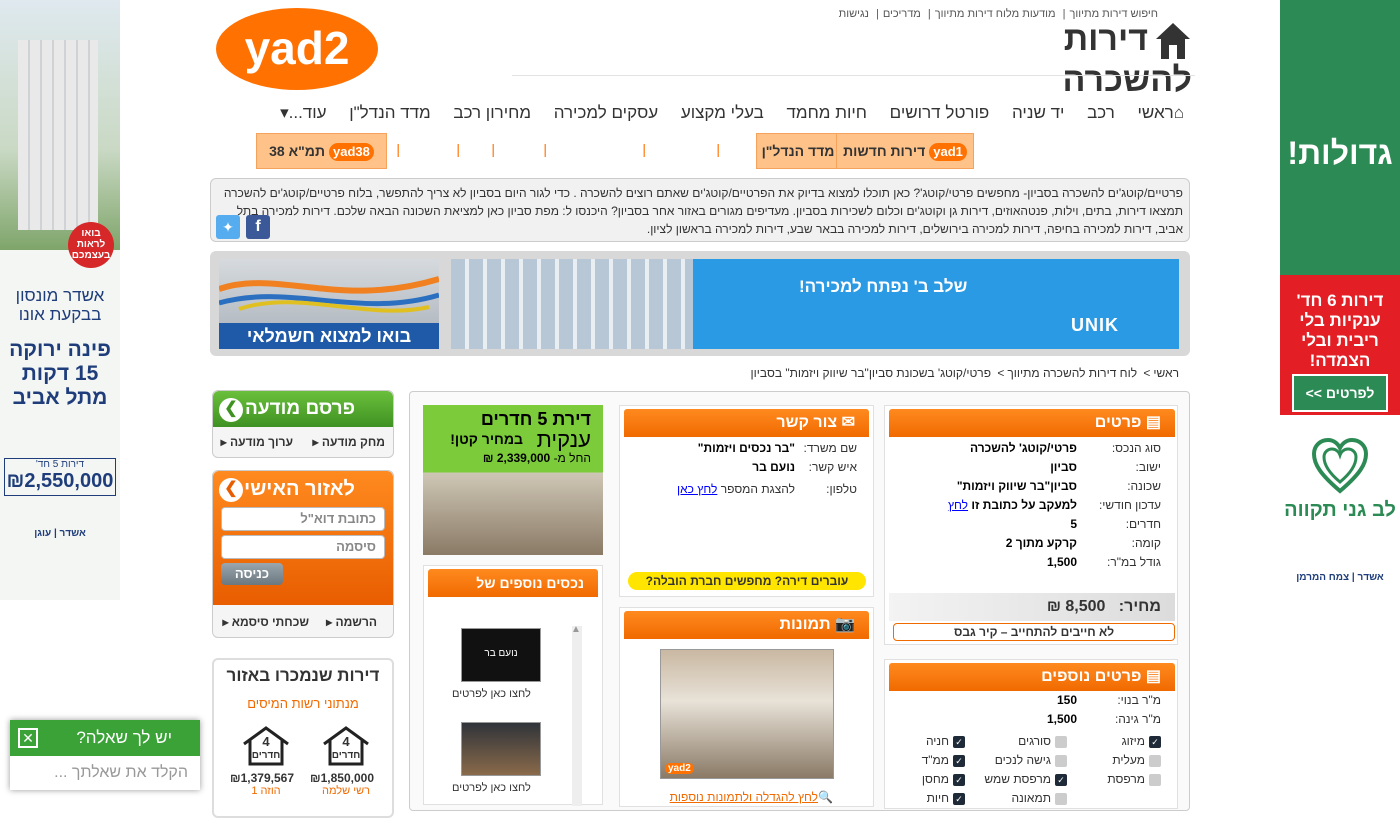 This screenshot has width=1400, height=818. I want to click on chevron-left-icon: ❯, so click(231, 490).